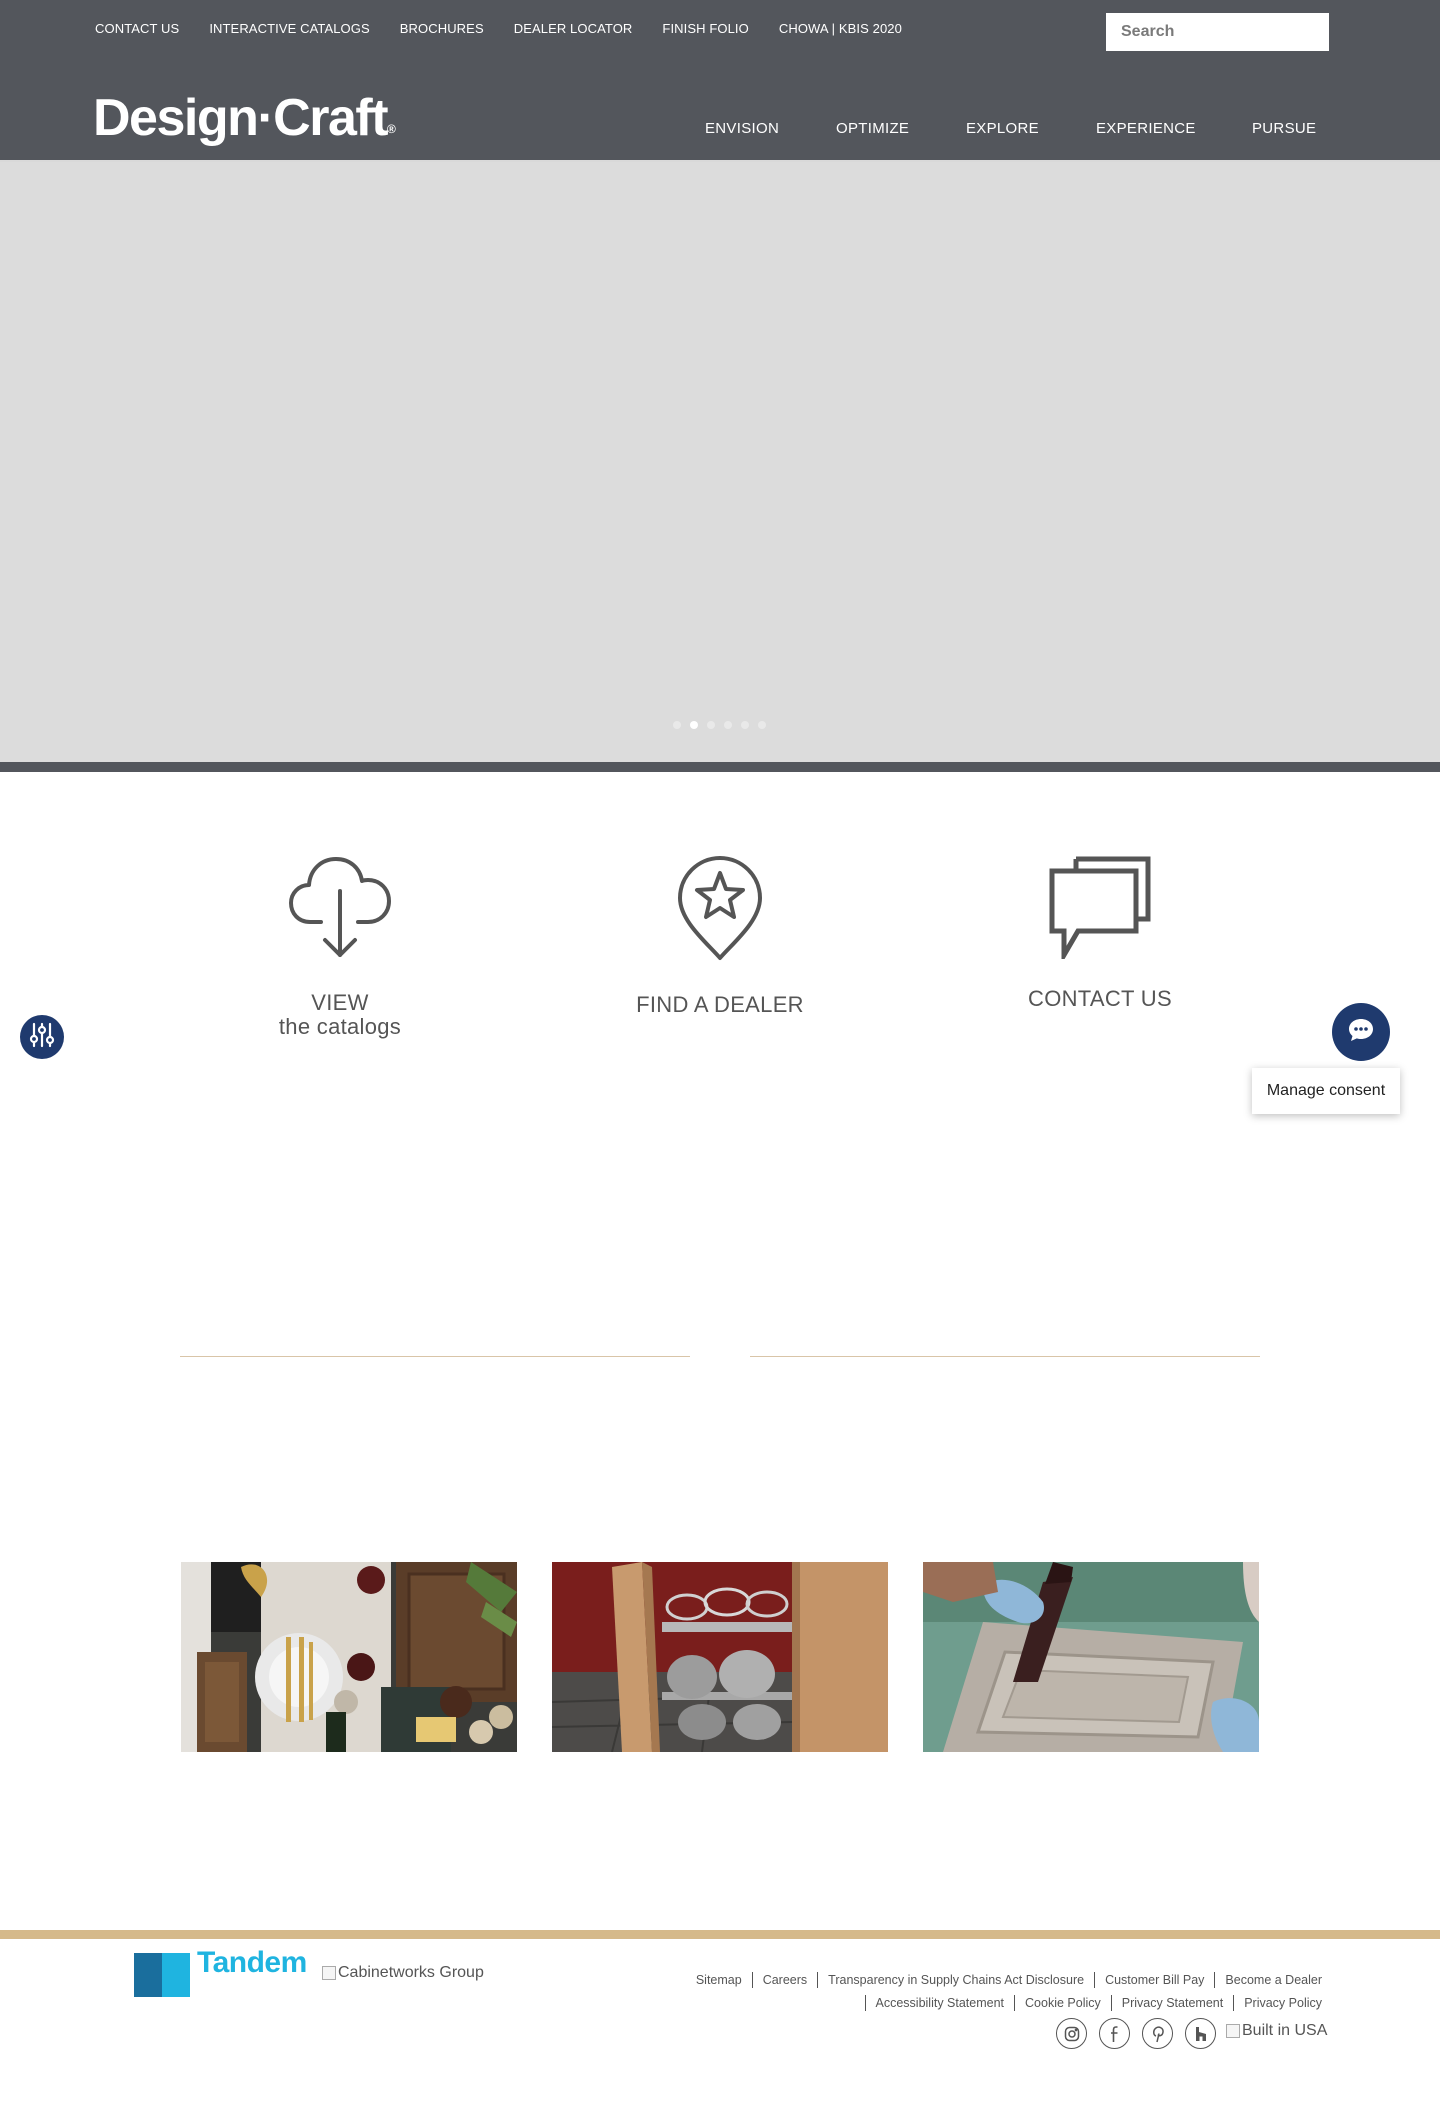 This screenshot has width=1440, height=2103. Describe the element at coordinates (162, 1975) in the screenshot. I see `tandem-mark-icon` at that location.